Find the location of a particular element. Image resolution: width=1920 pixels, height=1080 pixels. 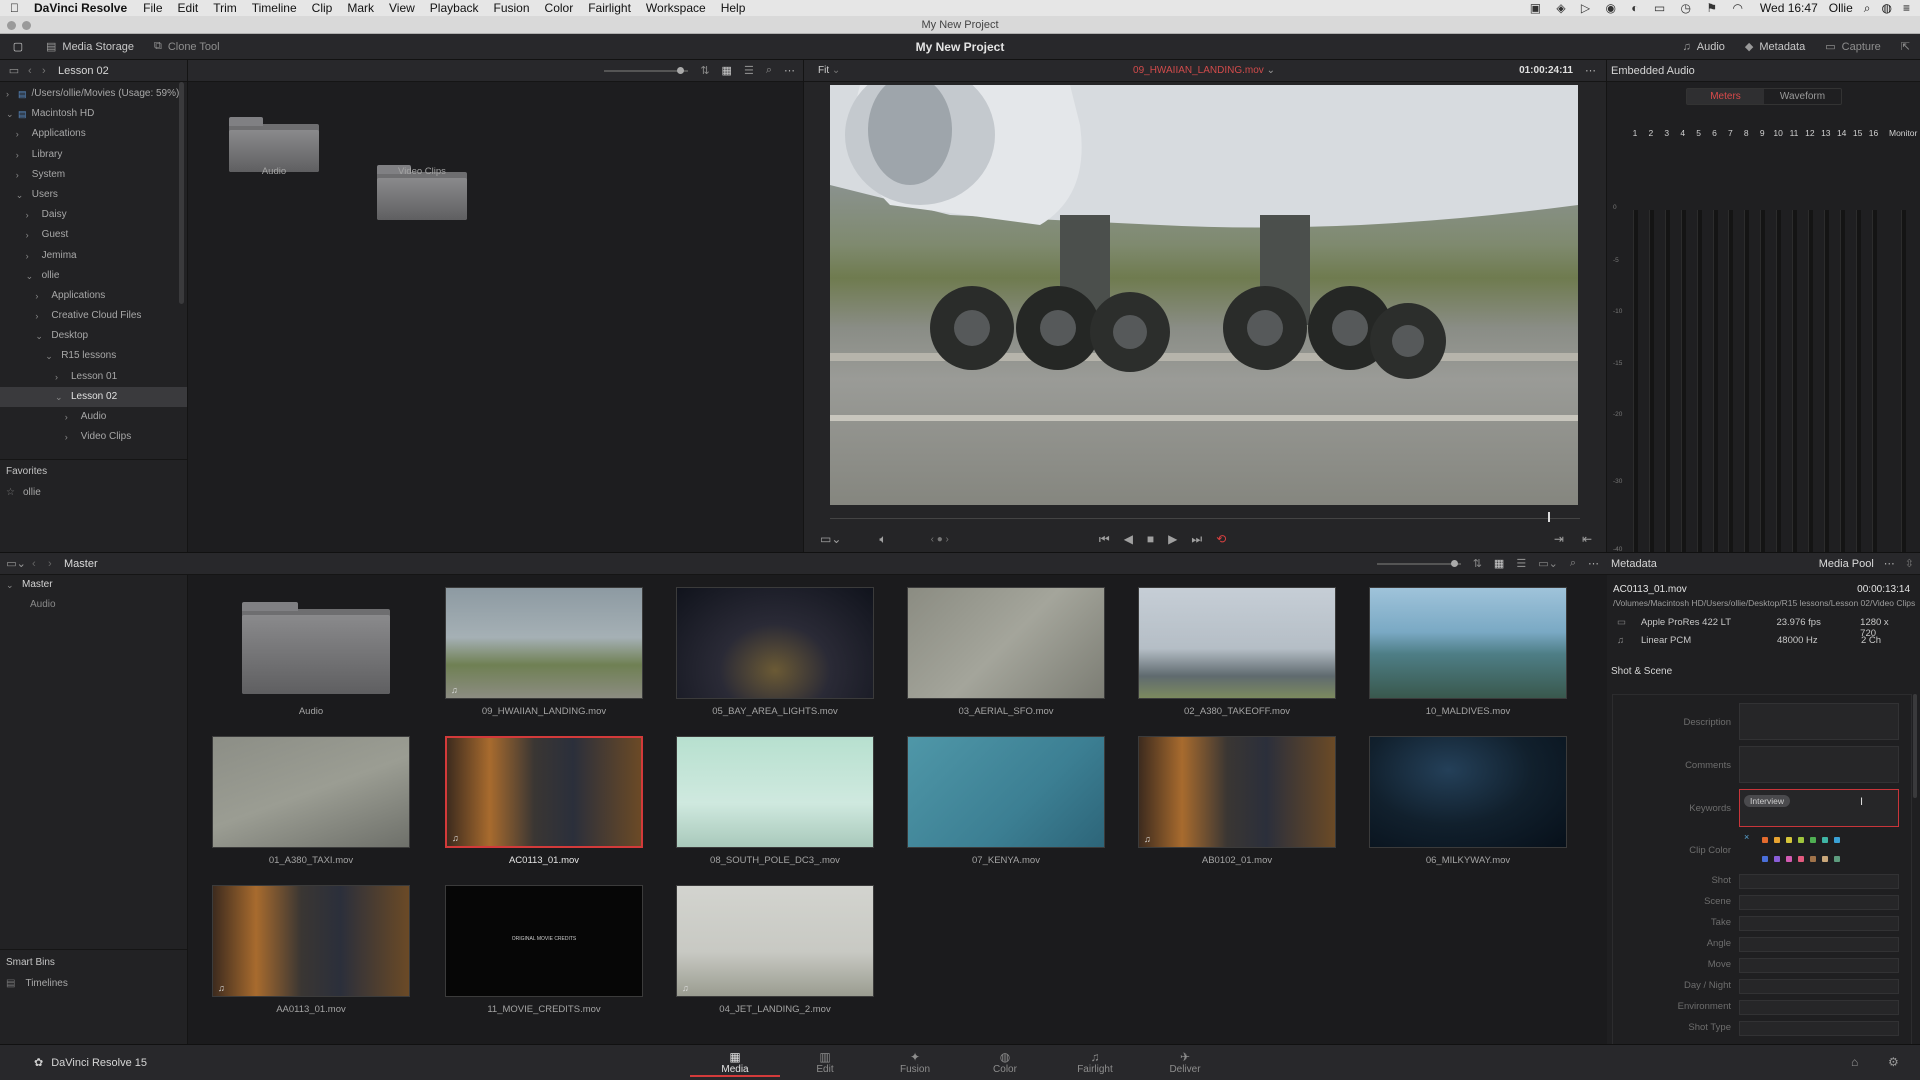

siri-icon: ◍ is located at coordinates (1887, 8).